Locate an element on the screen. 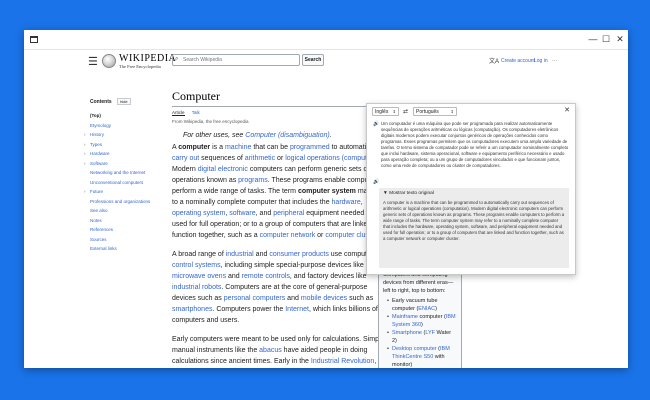 The image size is (650, 400). toc-item-software: › Software is located at coordinates (132, 164).